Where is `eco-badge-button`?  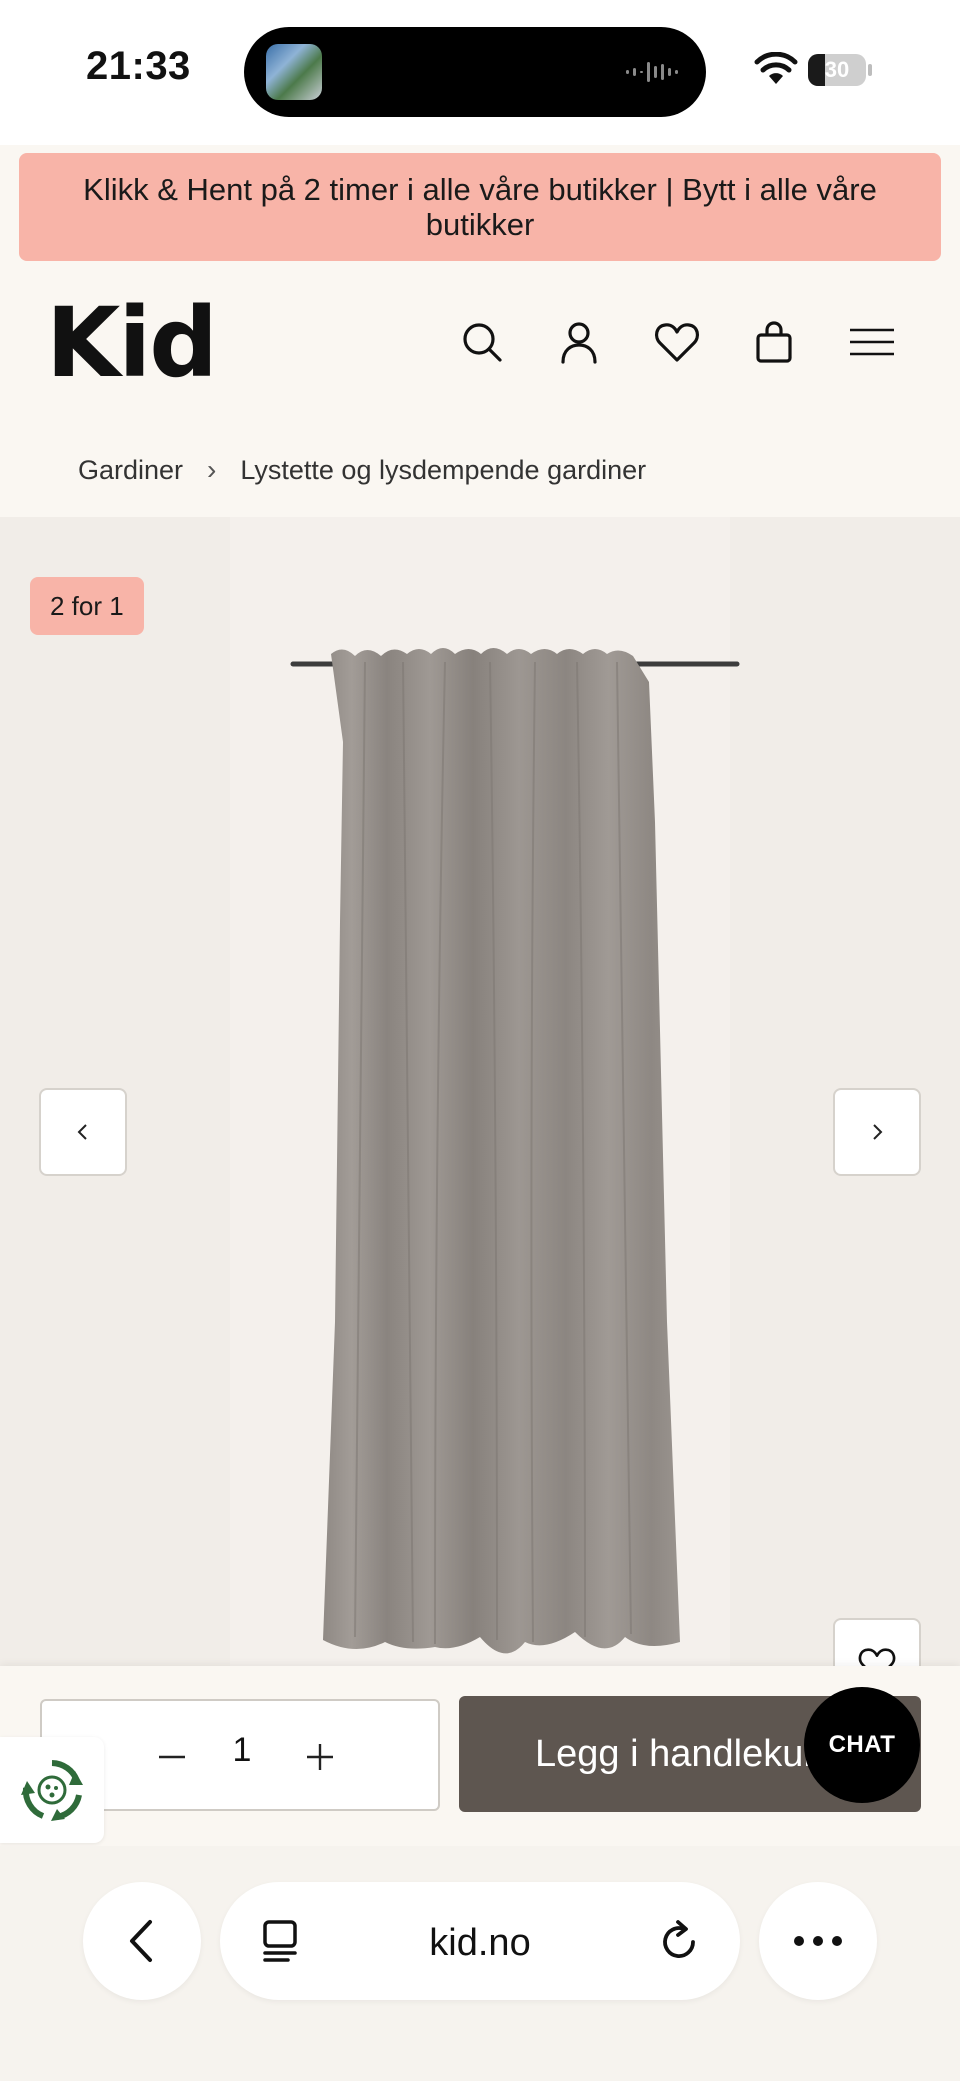 eco-badge-button is located at coordinates (52, 1790).